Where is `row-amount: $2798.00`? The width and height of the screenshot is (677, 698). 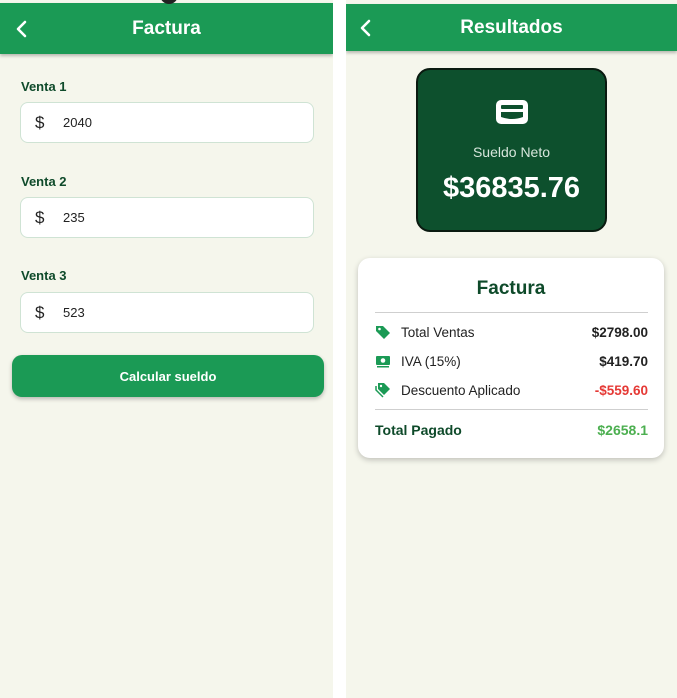 row-amount: $2798.00 is located at coordinates (619, 332).